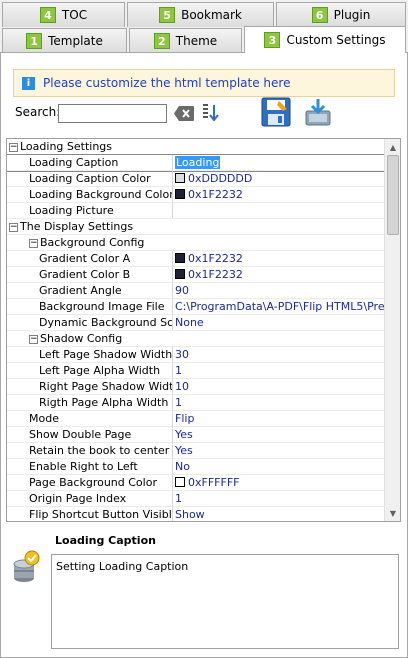 Image resolution: width=408 pixels, height=658 pixels. Describe the element at coordinates (279, 483) in the screenshot. I see `property-value: 0xFFFFFF` at that location.